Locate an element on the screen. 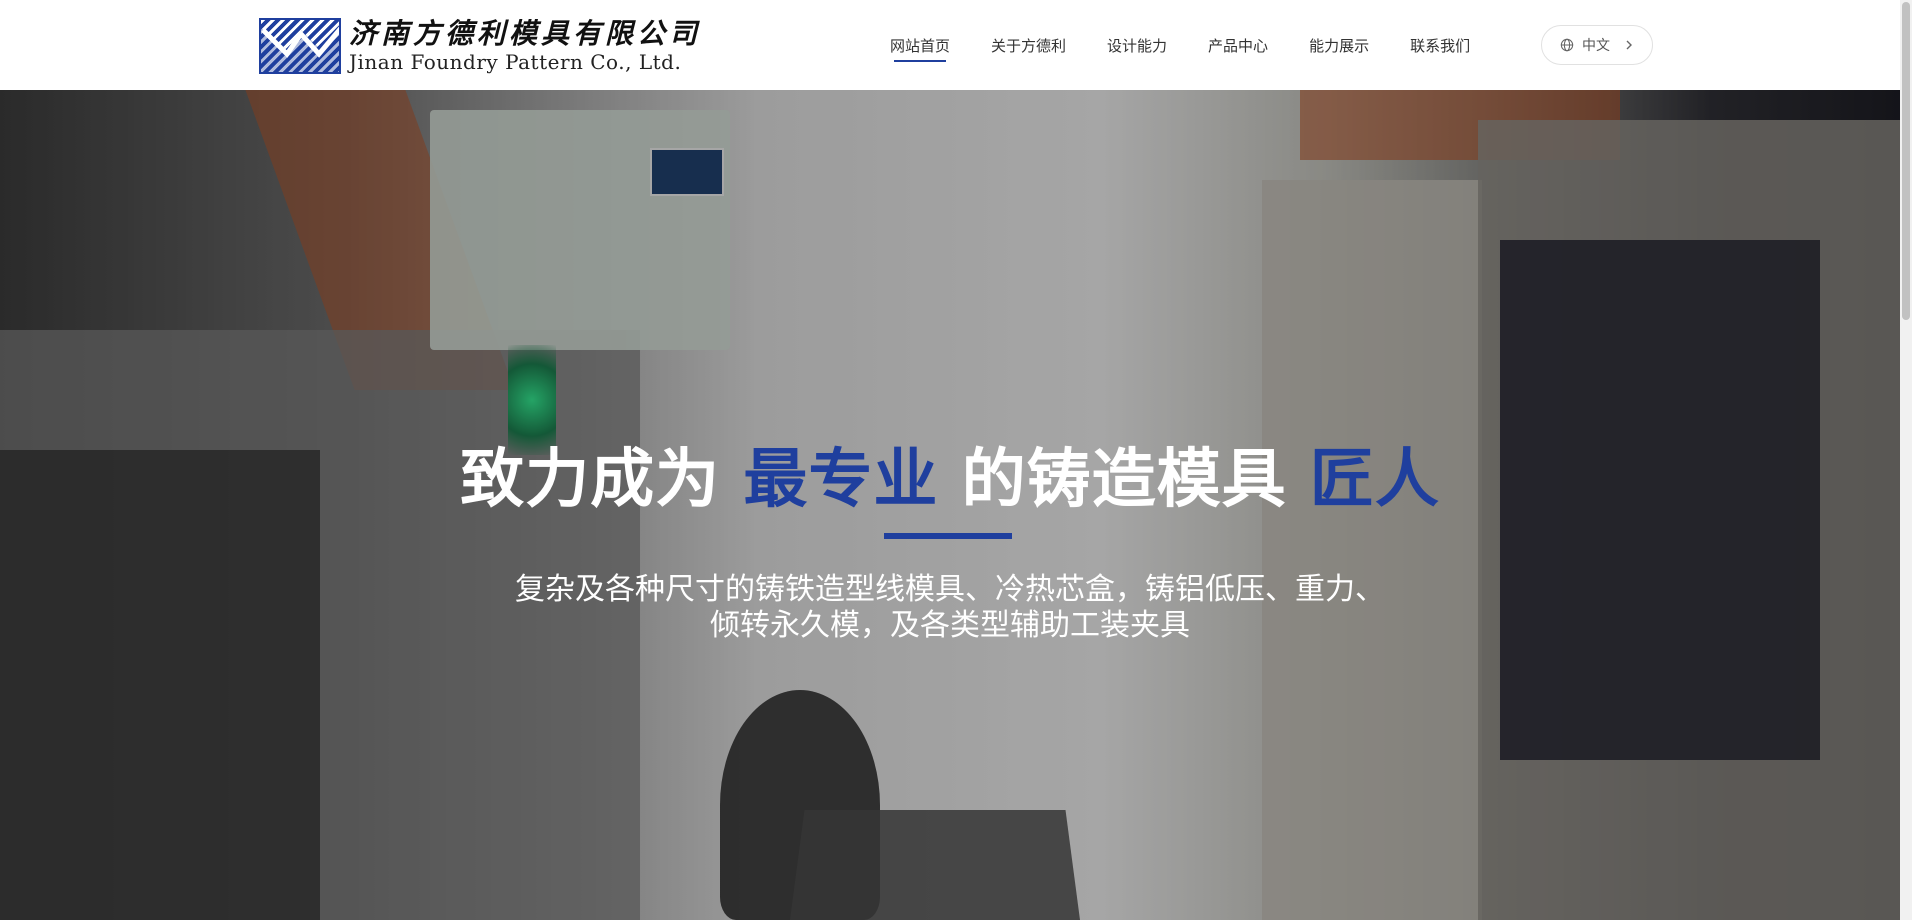 The height and width of the screenshot is (920, 1912). hero-subline-2: 倾转永久模，及各类型辅助工装夹具 is located at coordinates (950, 625).